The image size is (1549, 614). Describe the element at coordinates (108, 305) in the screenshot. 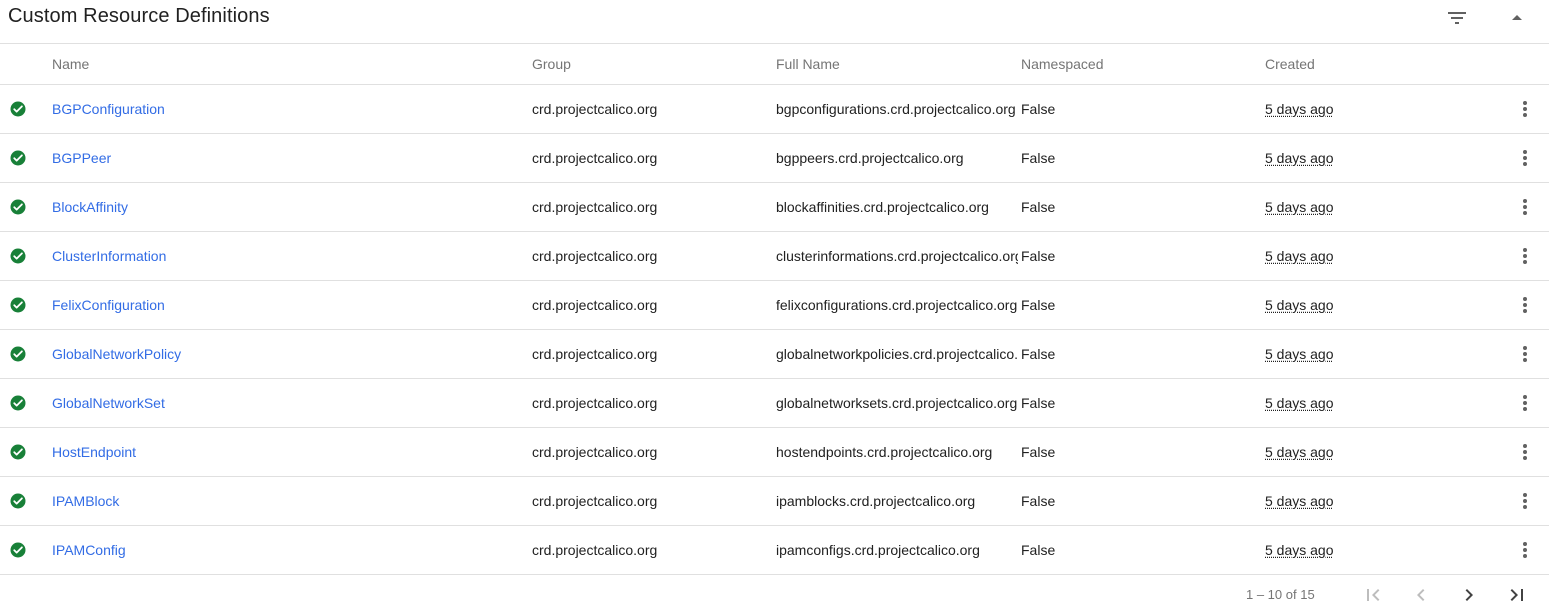

I see `crd-name-link: FelixConfiguration` at that location.